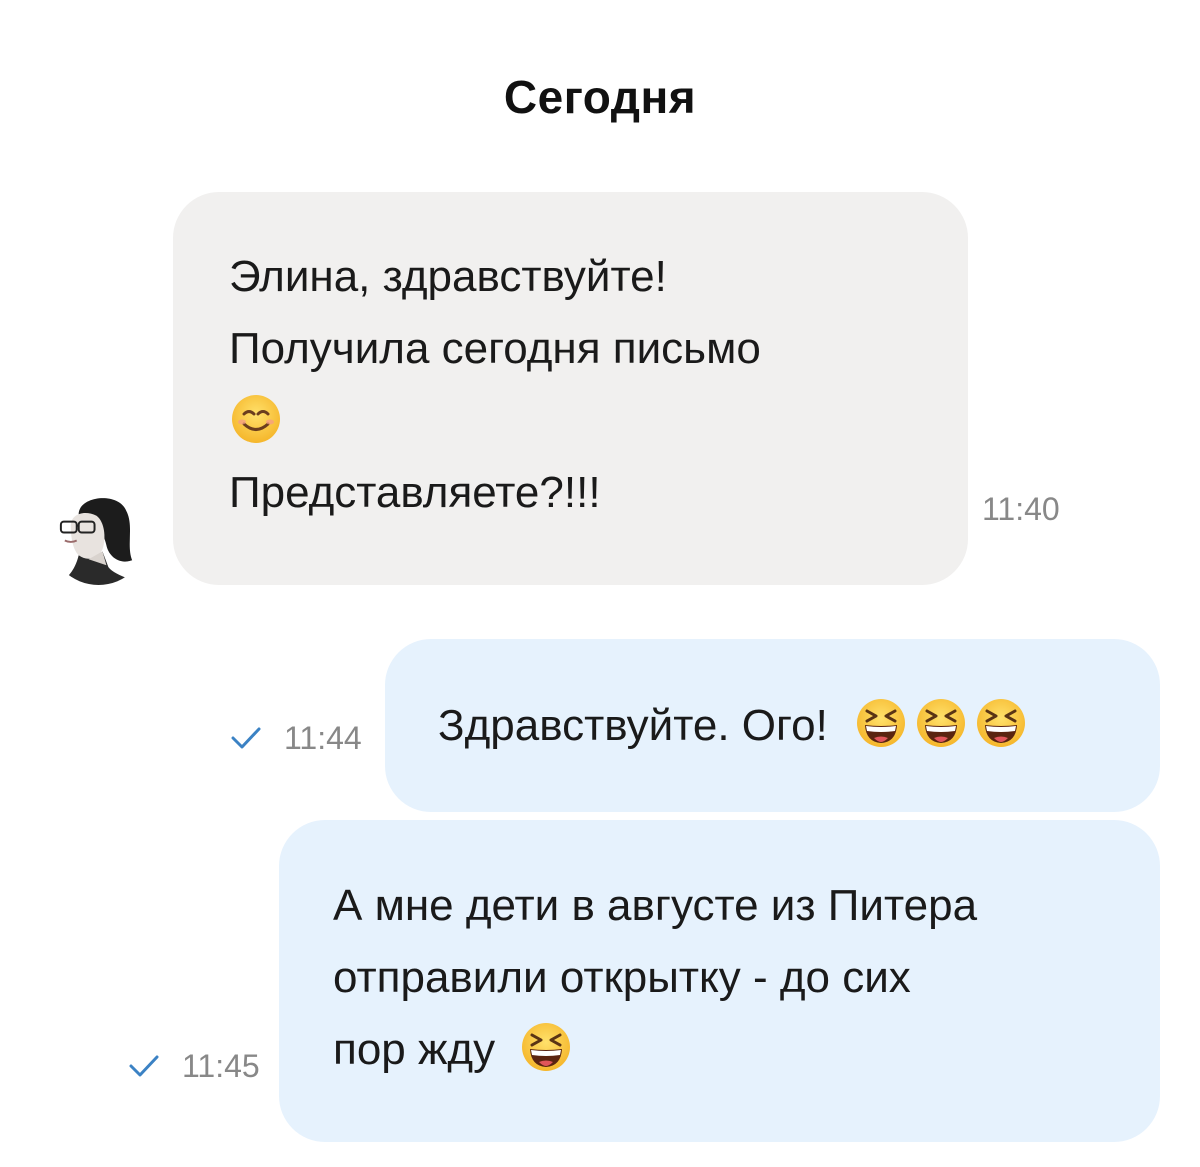 This screenshot has height=1167, width=1200. Describe the element at coordinates (98, 535) in the screenshot. I see `contact-avatar` at that location.